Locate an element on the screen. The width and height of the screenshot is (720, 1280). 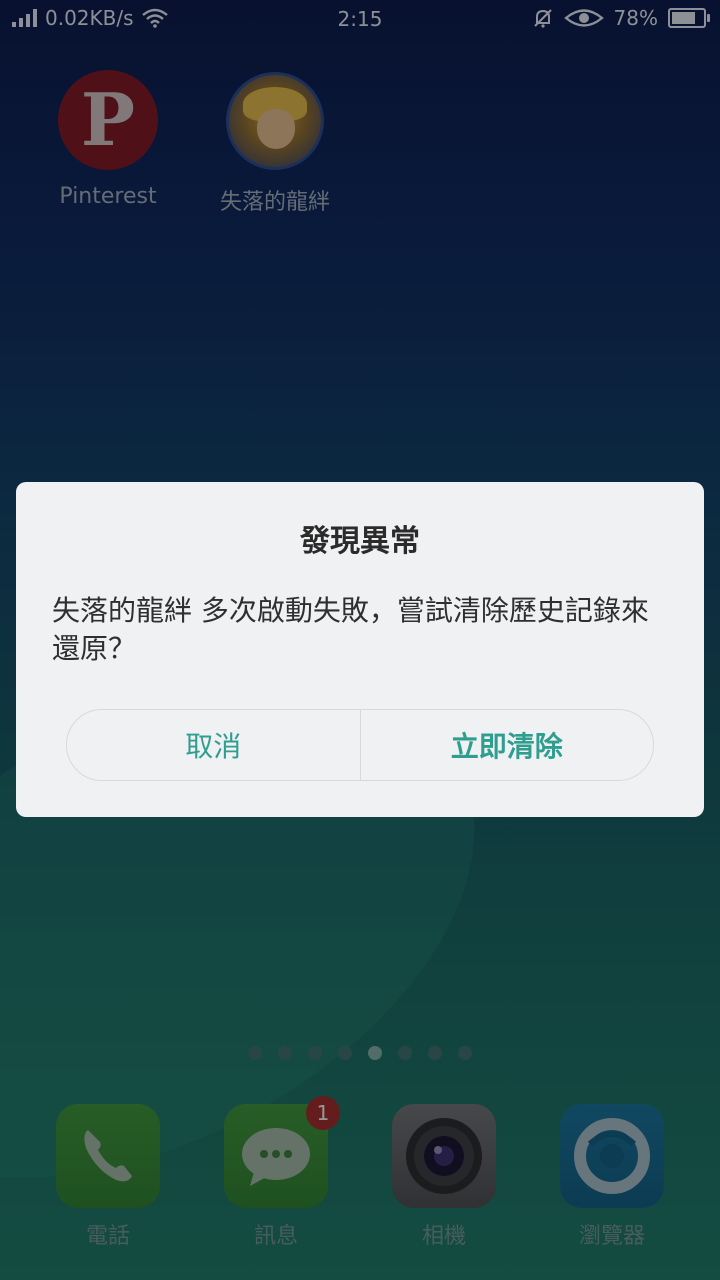
dialog-title: 發現異常 is located at coordinates (360, 541).